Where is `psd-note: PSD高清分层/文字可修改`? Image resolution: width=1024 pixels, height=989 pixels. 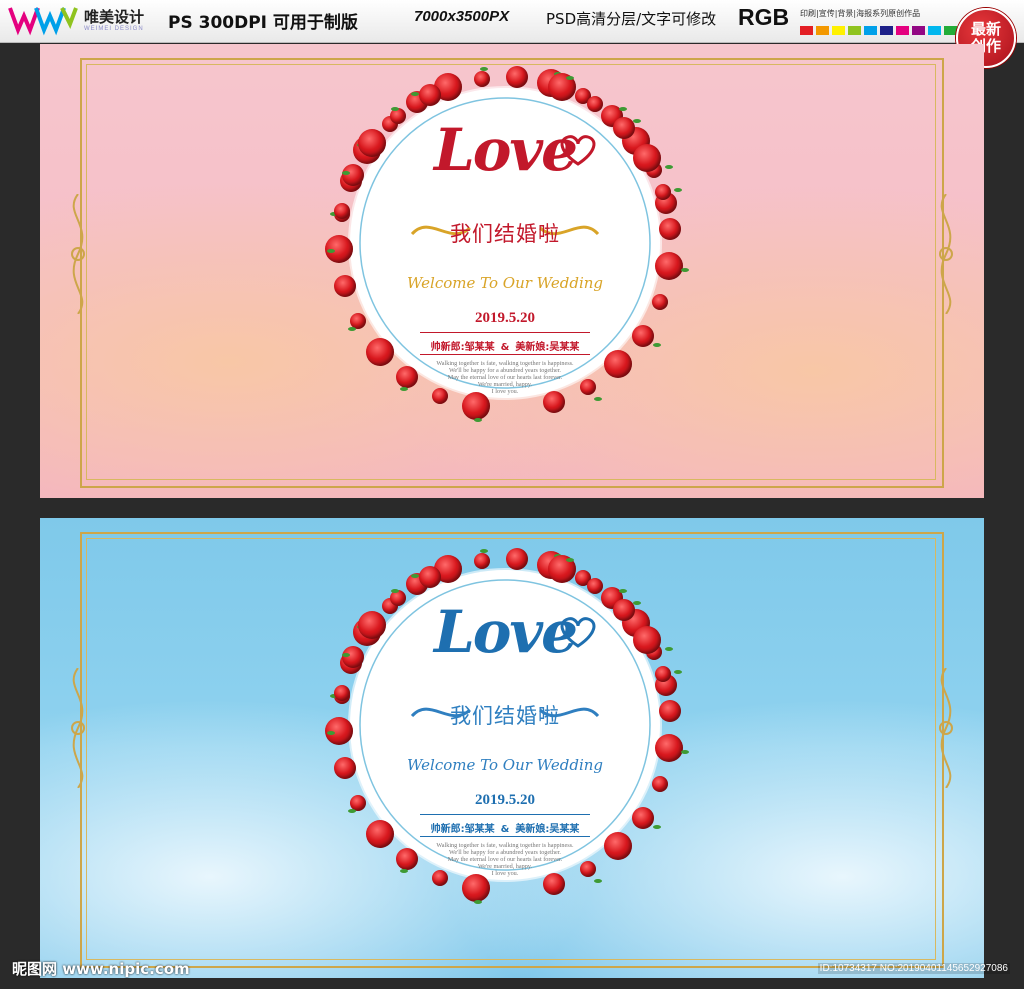
psd-note: PSD高清分层/文字可修改 is located at coordinates (631, 19).